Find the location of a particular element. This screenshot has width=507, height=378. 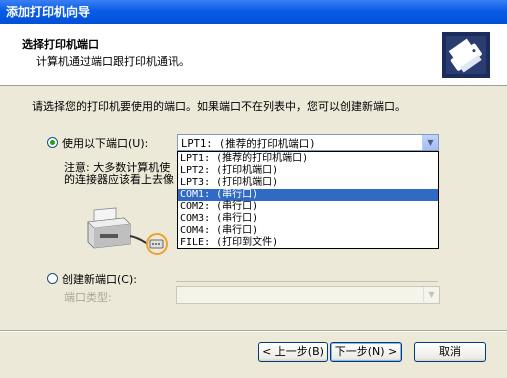

port-combobox: LPT1: (推荐的打印机端口) ▼ is located at coordinates (308, 142).